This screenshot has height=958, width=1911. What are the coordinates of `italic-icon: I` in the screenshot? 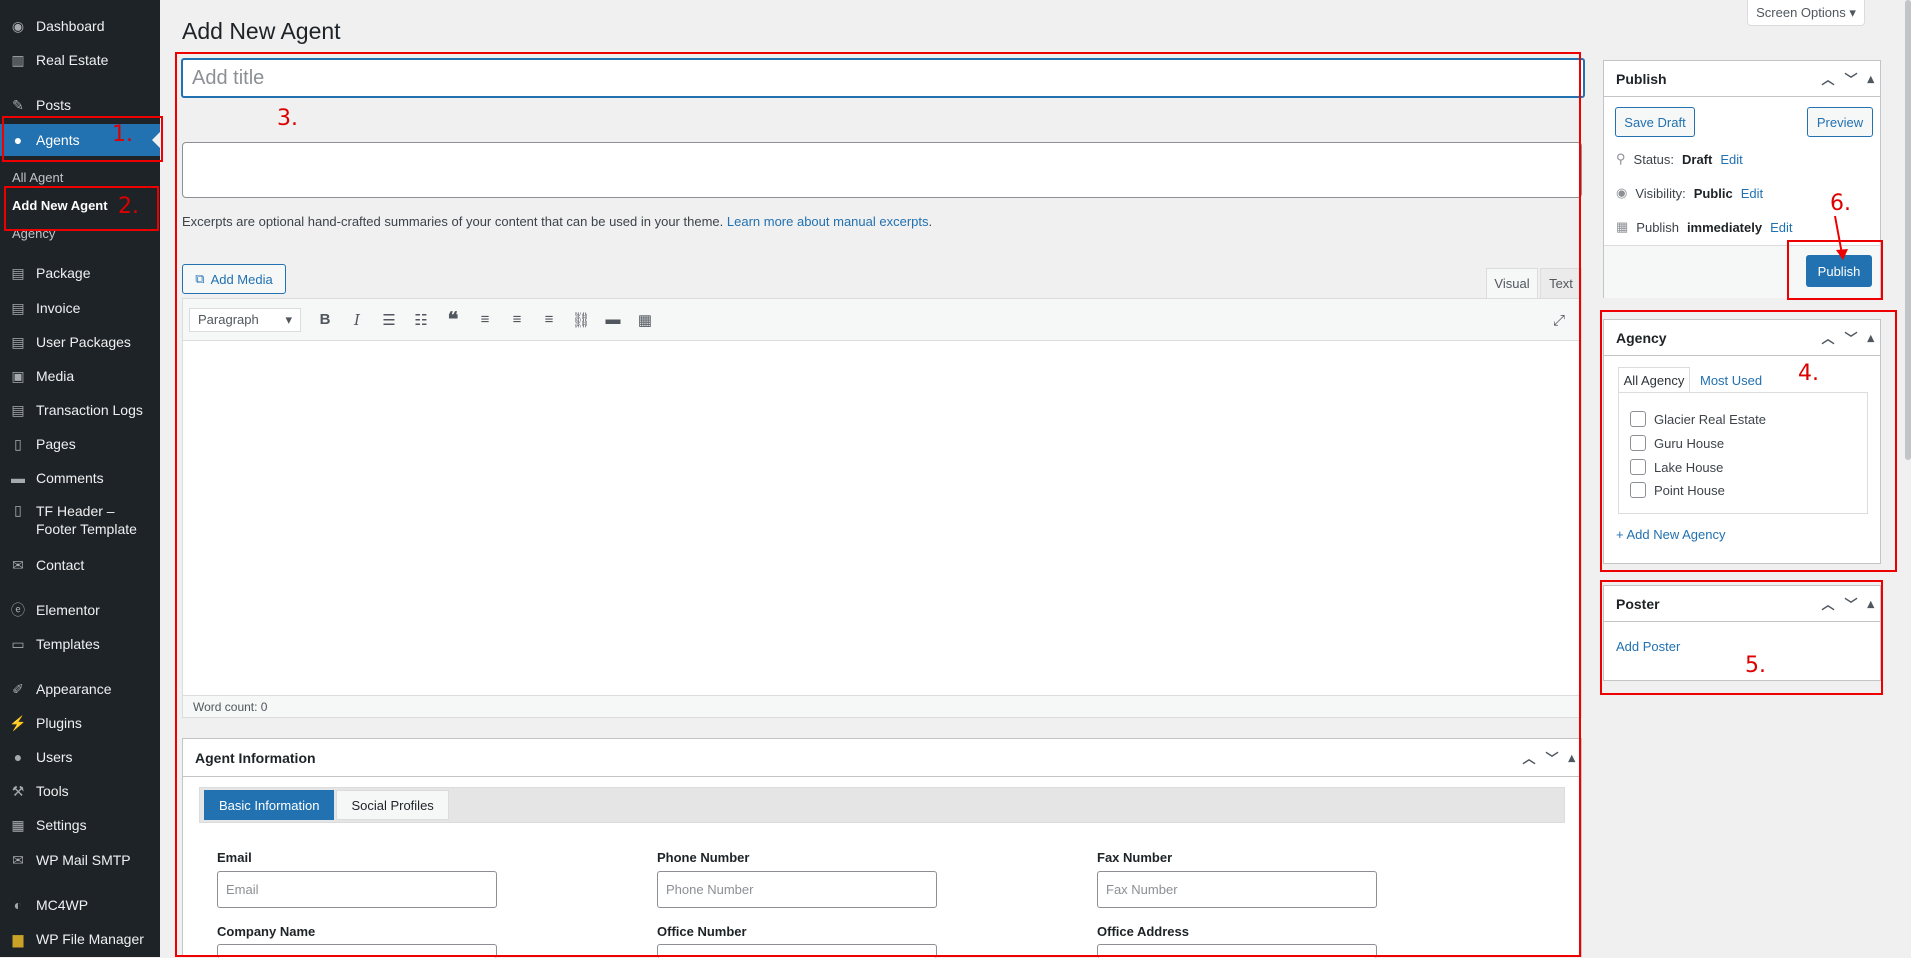 It's located at (357, 320).